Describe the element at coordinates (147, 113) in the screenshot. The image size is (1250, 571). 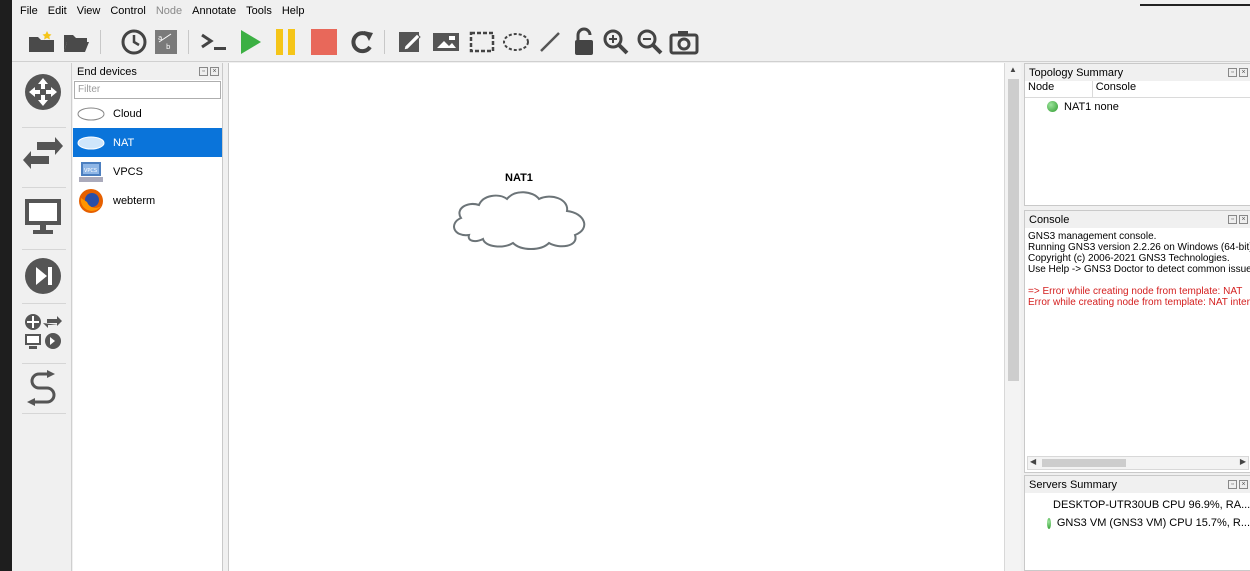
I see `device-item-cloud: Cloud` at that location.